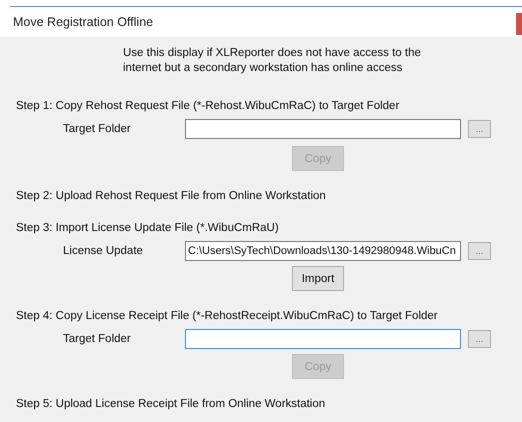  Describe the element at coordinates (171, 196) in the screenshot. I see `step-heading: Step 2: Upload Rehost Request File from Online Workstation` at that location.